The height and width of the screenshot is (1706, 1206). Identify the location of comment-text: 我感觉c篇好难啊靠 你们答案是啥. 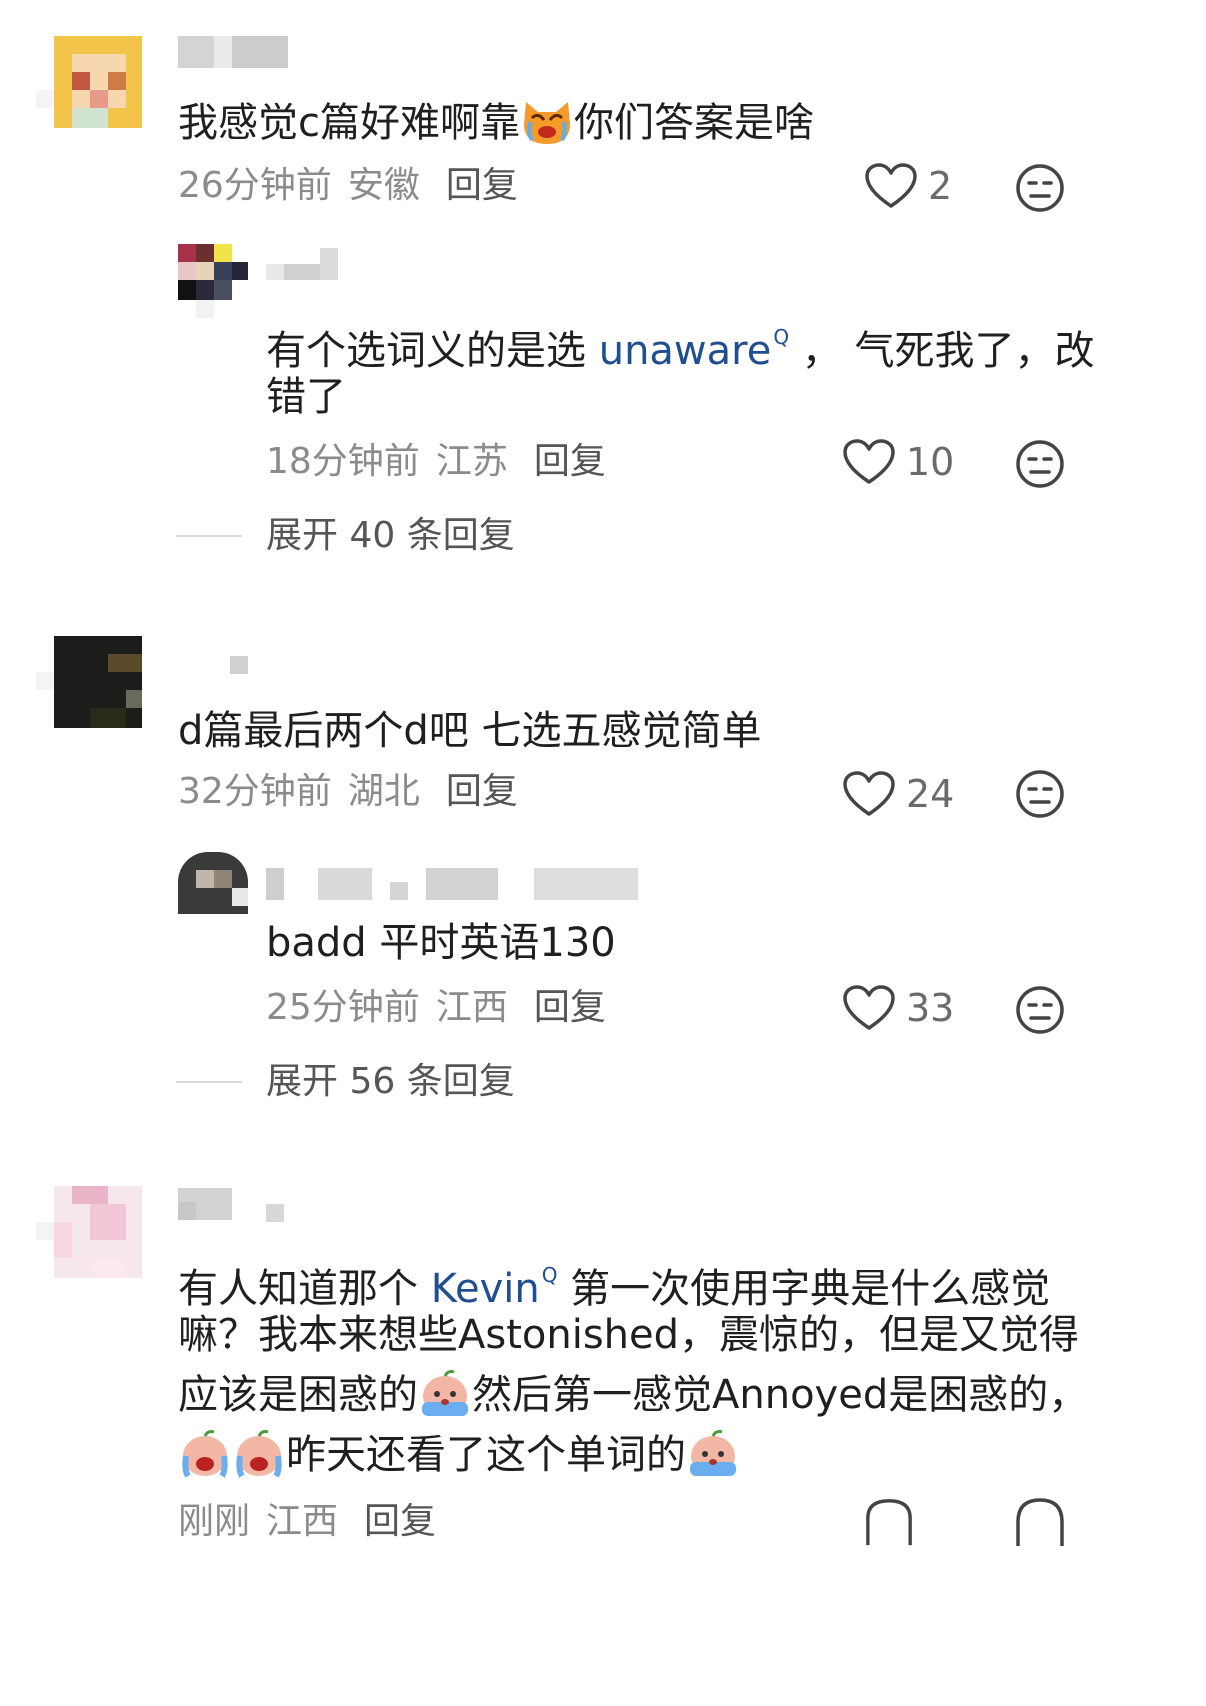
(496, 123).